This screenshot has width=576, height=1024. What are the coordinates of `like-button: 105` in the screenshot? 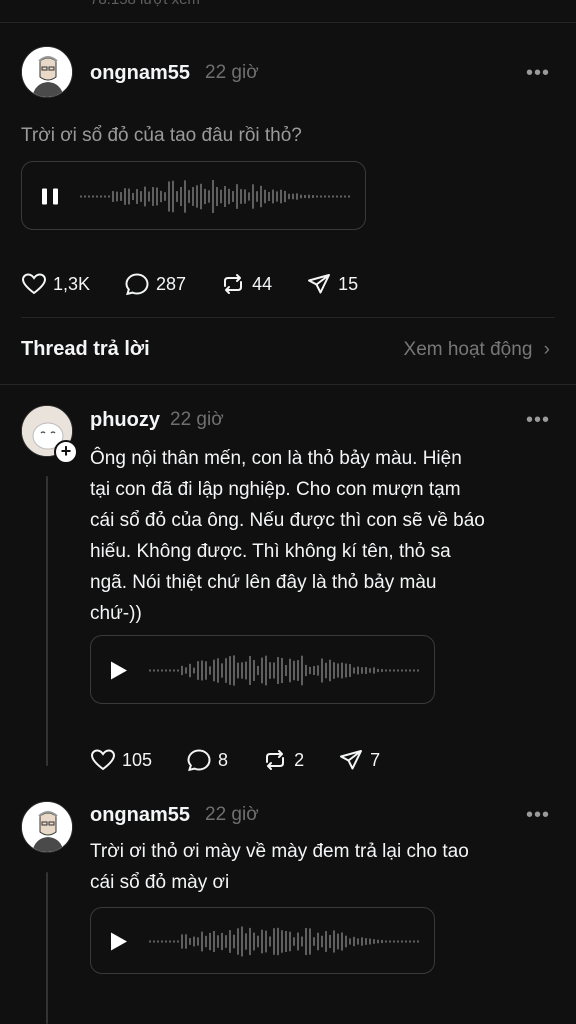 It's located at (121, 760).